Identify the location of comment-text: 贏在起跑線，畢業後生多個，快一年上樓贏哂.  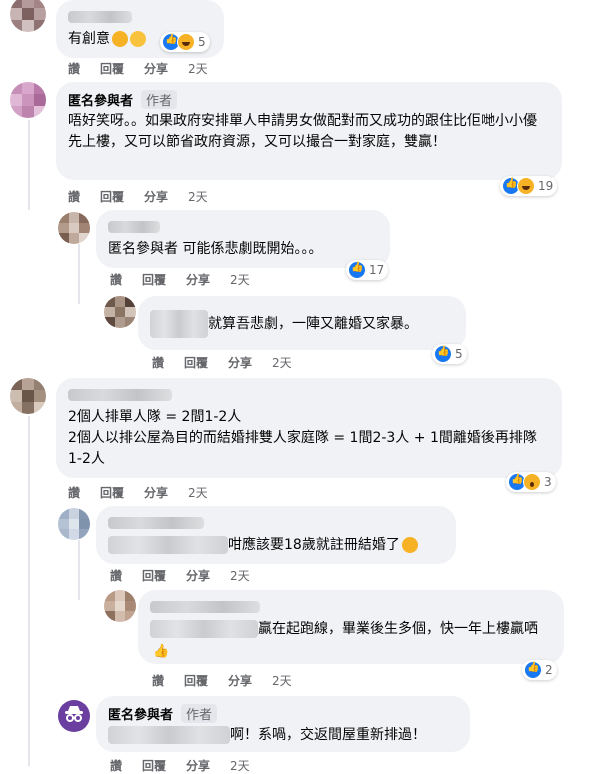
(398, 629).